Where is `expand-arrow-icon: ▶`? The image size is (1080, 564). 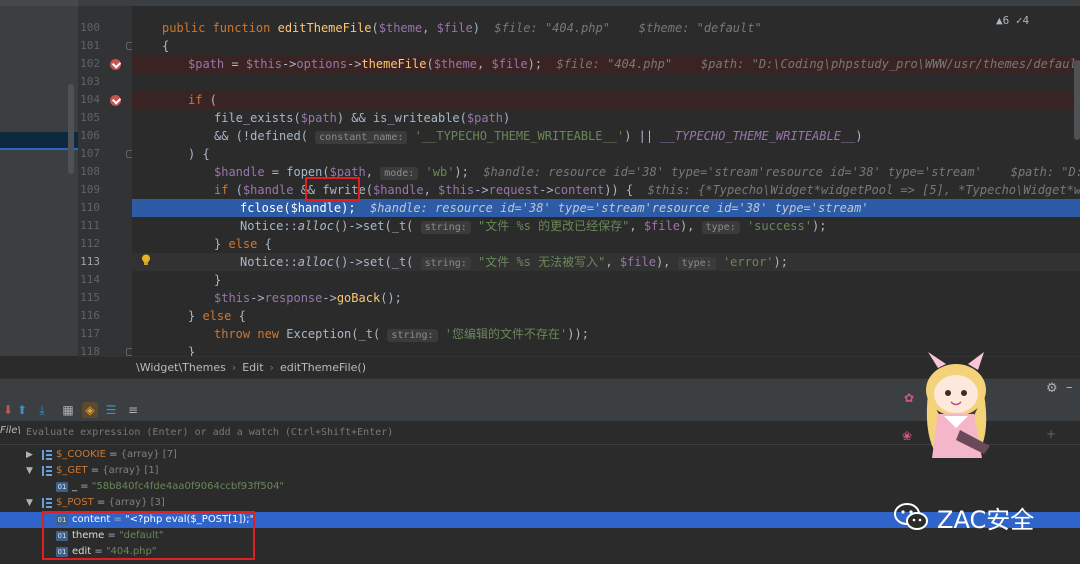 expand-arrow-icon: ▶ is located at coordinates (29, 455).